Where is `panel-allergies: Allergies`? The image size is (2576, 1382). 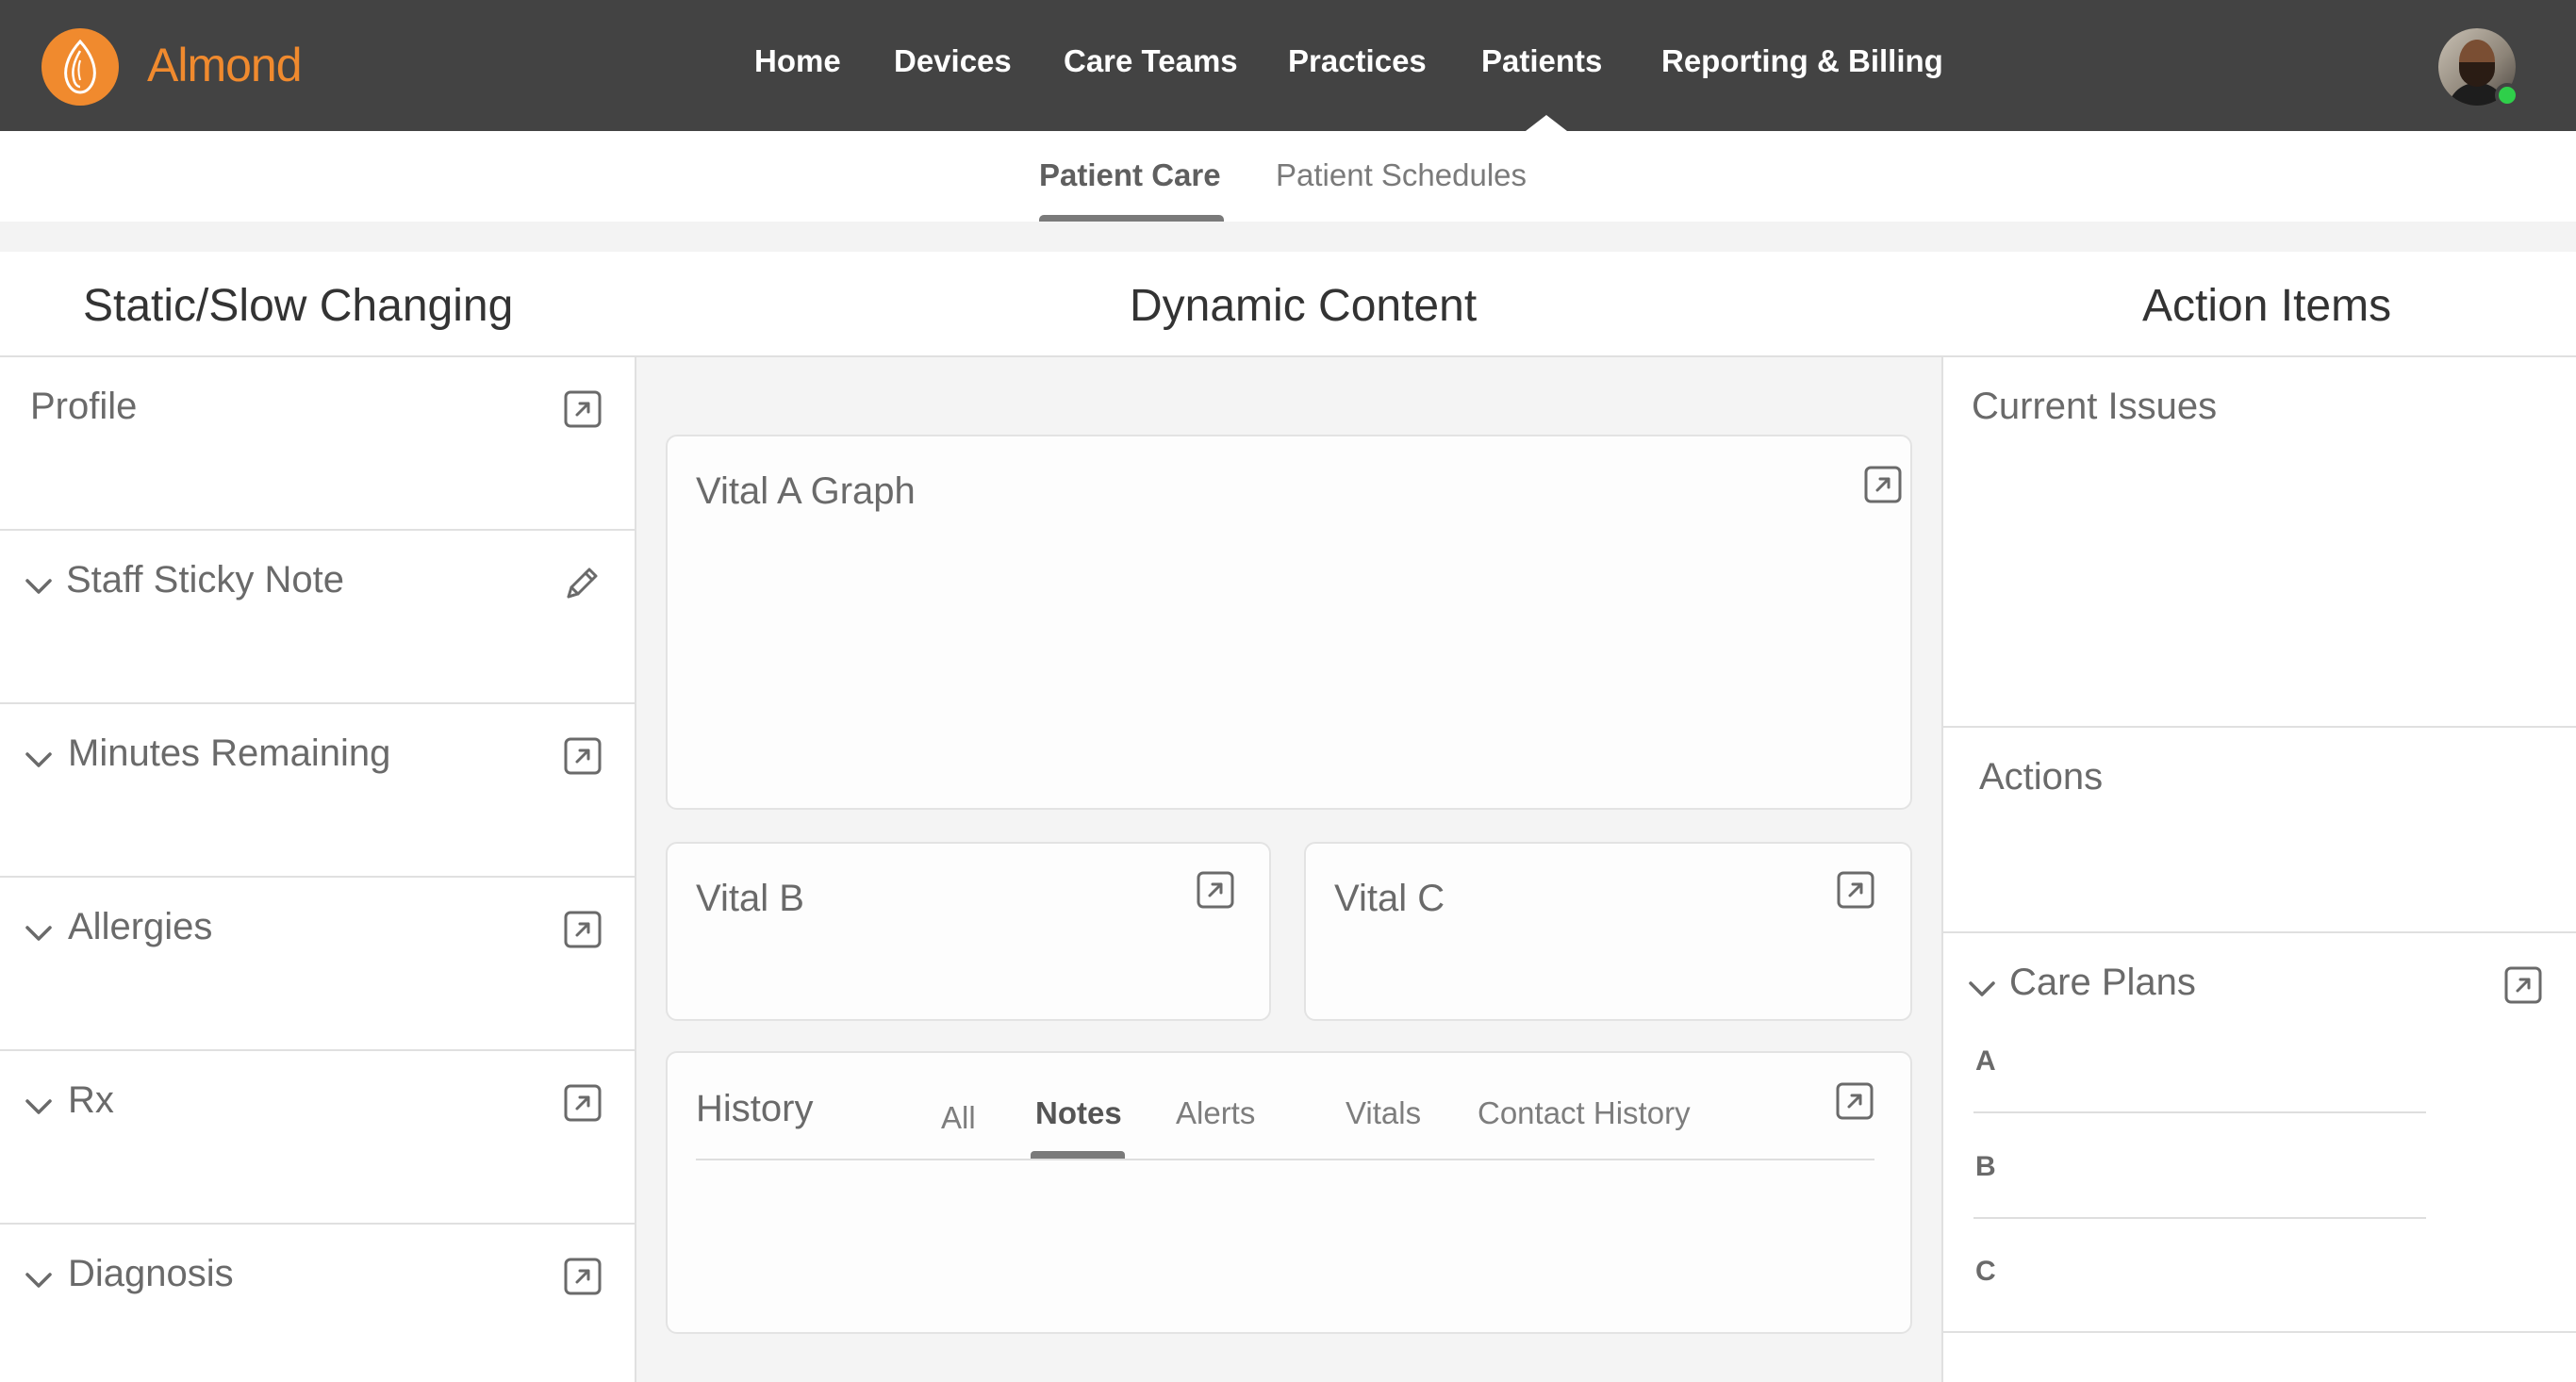
panel-allergies: Allergies is located at coordinates (317, 965).